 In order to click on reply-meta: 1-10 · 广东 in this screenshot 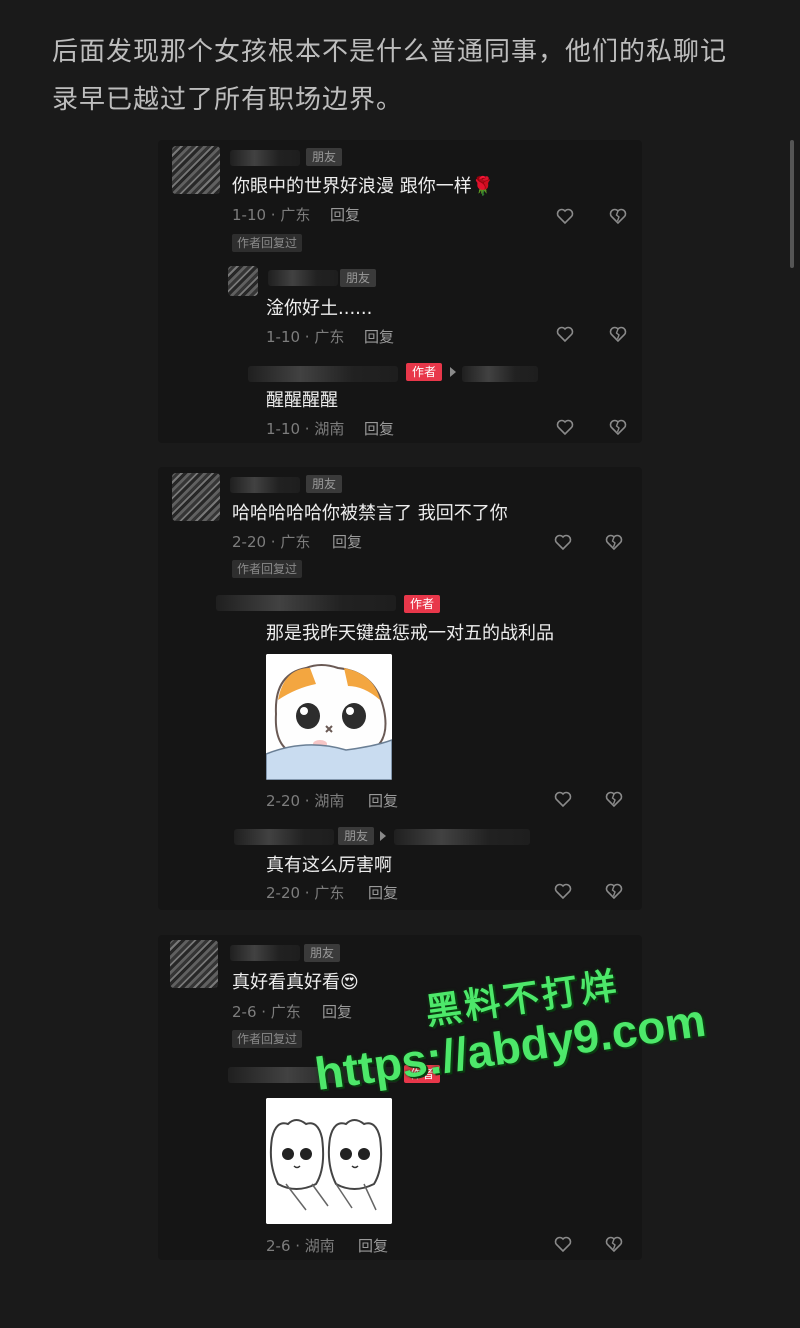, I will do `click(305, 337)`.